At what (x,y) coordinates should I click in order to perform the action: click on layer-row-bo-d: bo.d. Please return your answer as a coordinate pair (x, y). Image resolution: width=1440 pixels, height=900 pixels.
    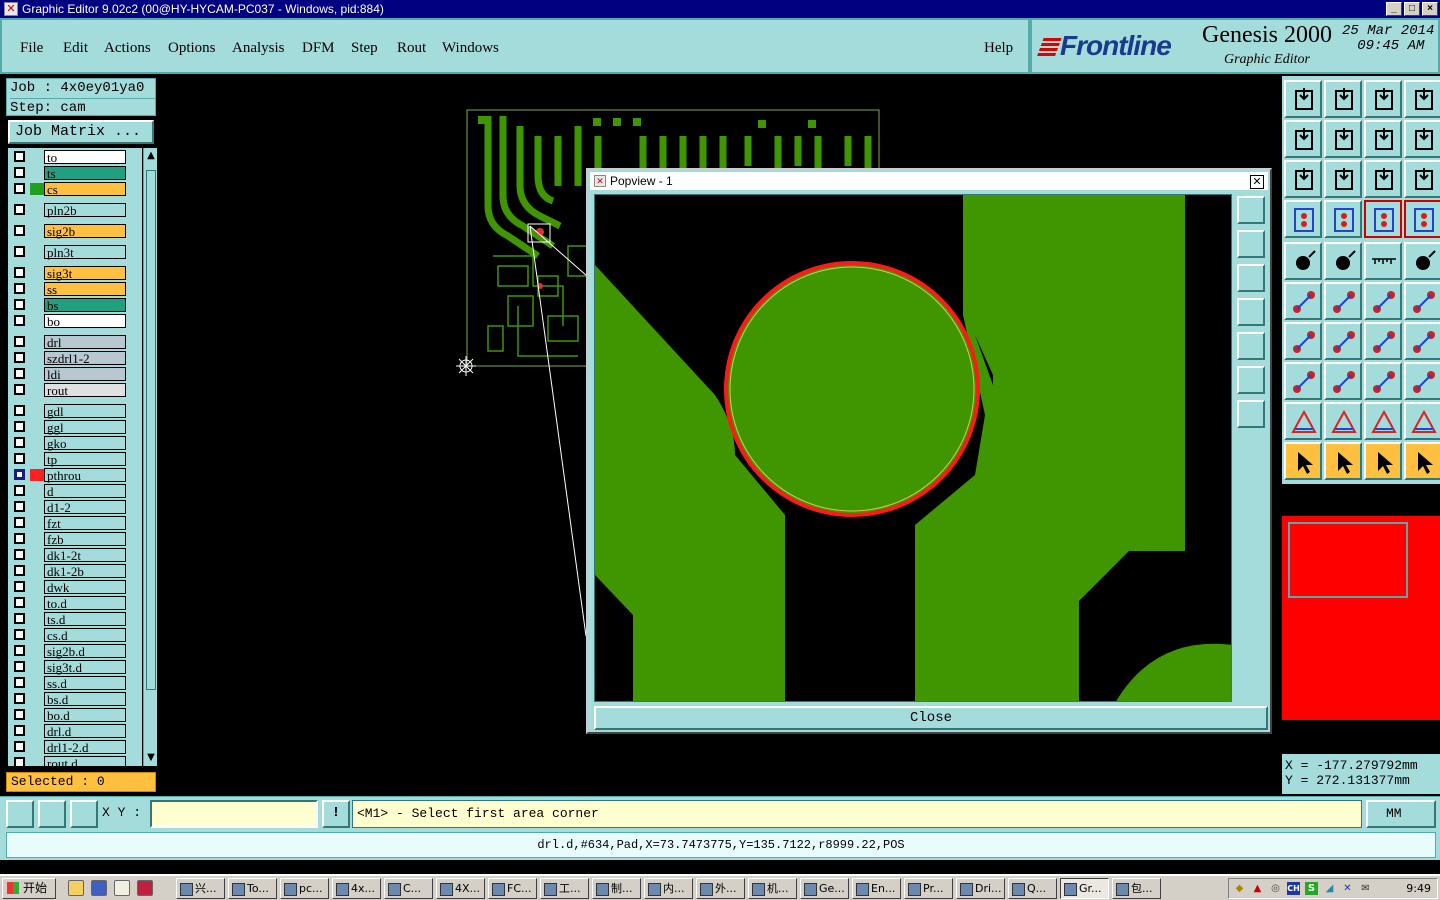
    Looking at the image, I should click on (75, 715).